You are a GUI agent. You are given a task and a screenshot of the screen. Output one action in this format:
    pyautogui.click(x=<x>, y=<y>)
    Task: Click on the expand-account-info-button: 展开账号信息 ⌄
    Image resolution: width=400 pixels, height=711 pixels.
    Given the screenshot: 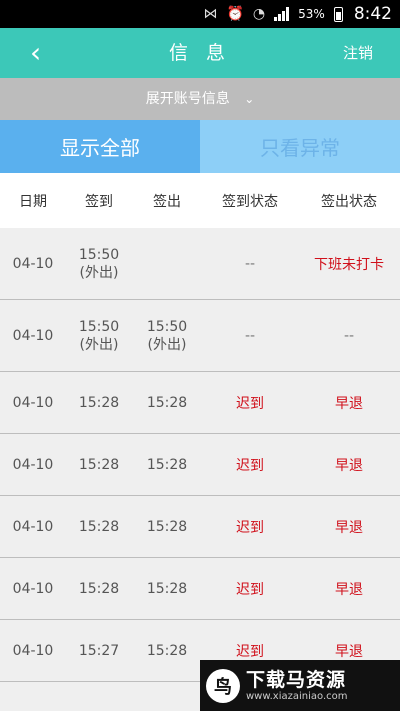 What is the action you would take?
    pyautogui.click(x=200, y=99)
    